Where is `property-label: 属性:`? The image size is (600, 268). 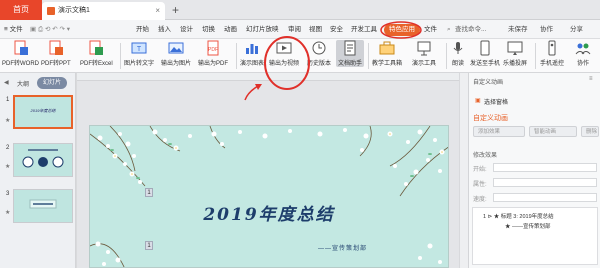 property-label: 属性: is located at coordinates (480, 185).